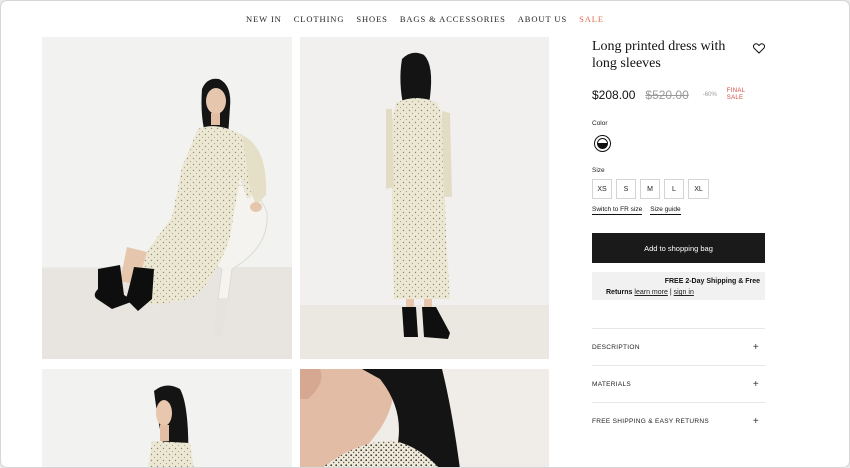  Describe the element at coordinates (674, 189) in the screenshot. I see `size-l-button: L` at that location.